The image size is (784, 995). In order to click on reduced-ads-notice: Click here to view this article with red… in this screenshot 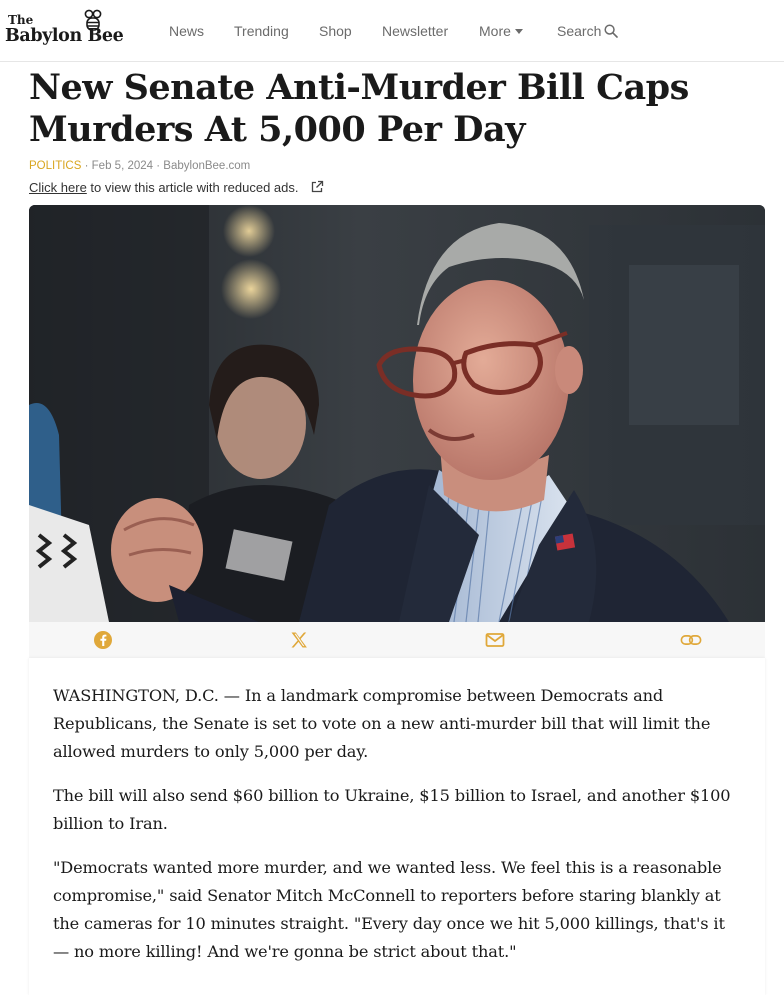, I will do `click(176, 187)`.